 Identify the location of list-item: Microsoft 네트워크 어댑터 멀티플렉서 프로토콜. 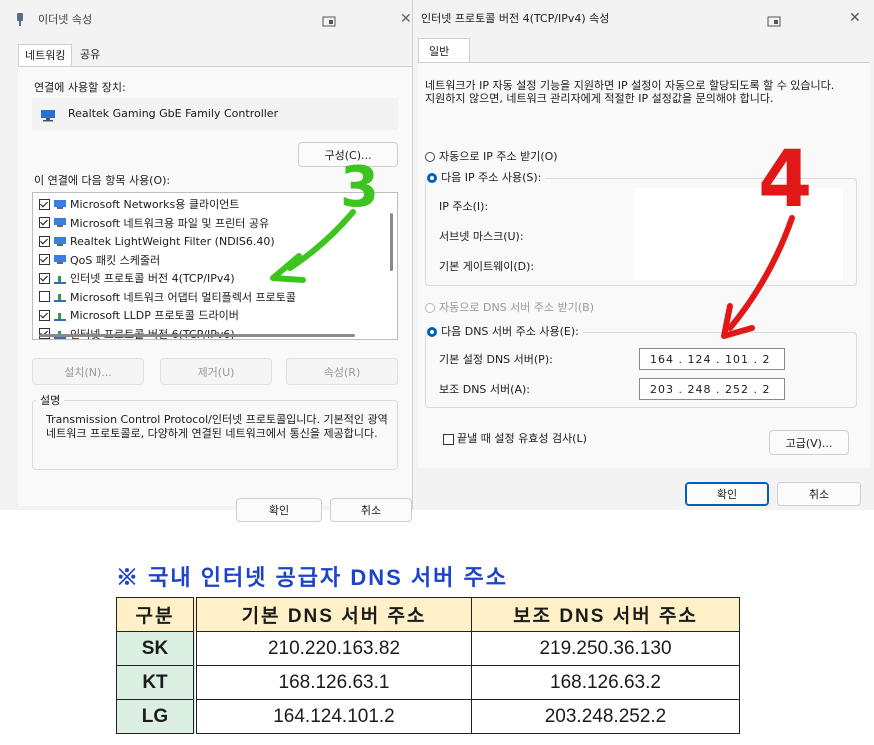
(211, 297).